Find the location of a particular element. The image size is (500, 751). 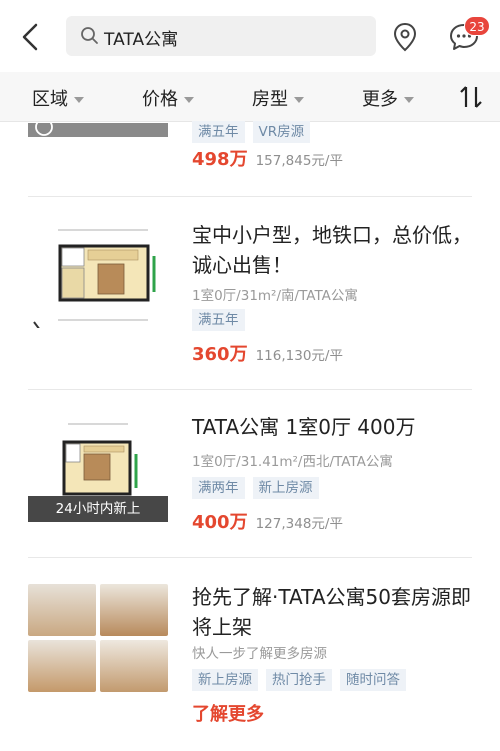

promo-tags: 新上房源 热门抢手 随时问答 is located at coordinates (303, 680).